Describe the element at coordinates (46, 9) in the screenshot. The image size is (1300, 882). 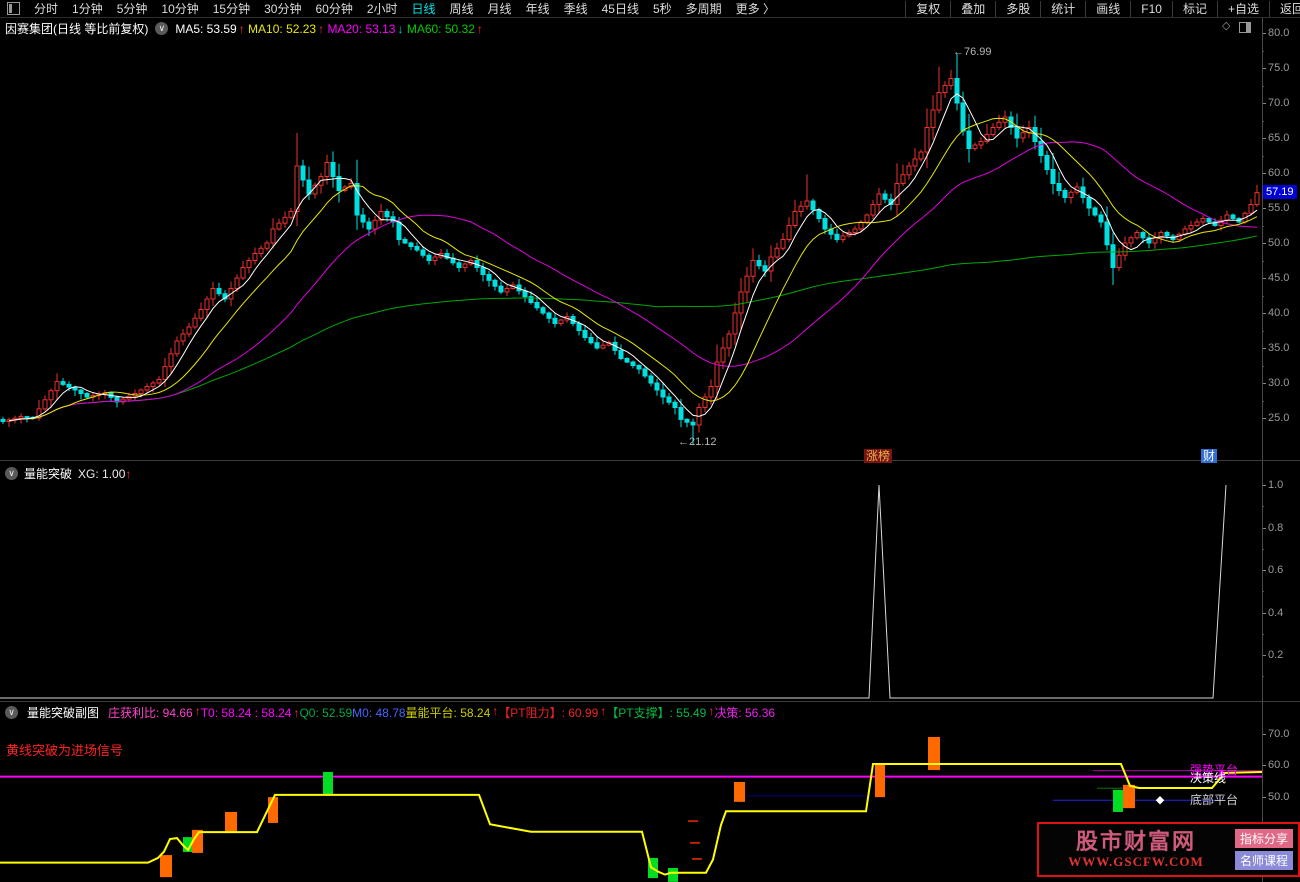
I see `toolbar-period-分时: 分时` at that location.